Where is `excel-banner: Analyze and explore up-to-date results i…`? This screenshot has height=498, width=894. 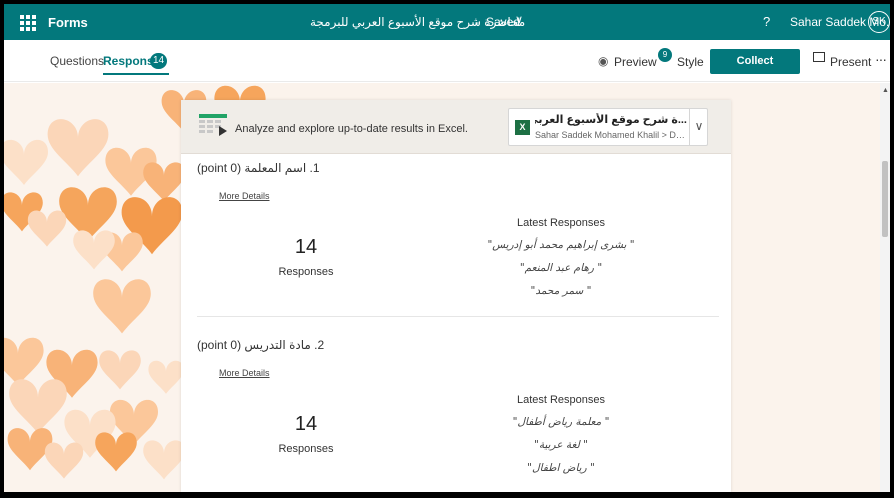
excel-banner: Analyze and explore up-to-date results i… is located at coordinates (456, 127).